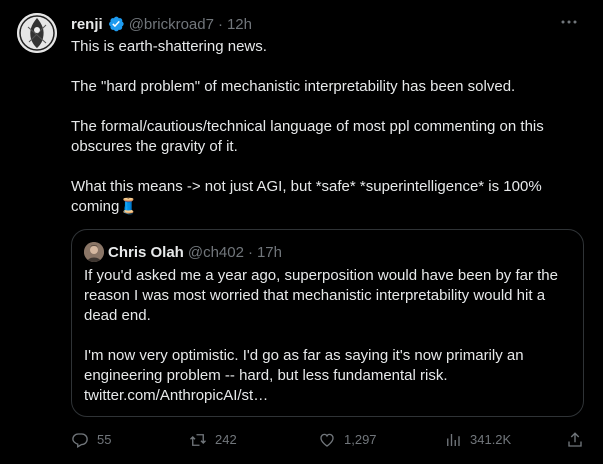 This screenshot has width=603, height=464. What do you see at coordinates (198, 440) in the screenshot?
I see `retweet-icon` at bounding box center [198, 440].